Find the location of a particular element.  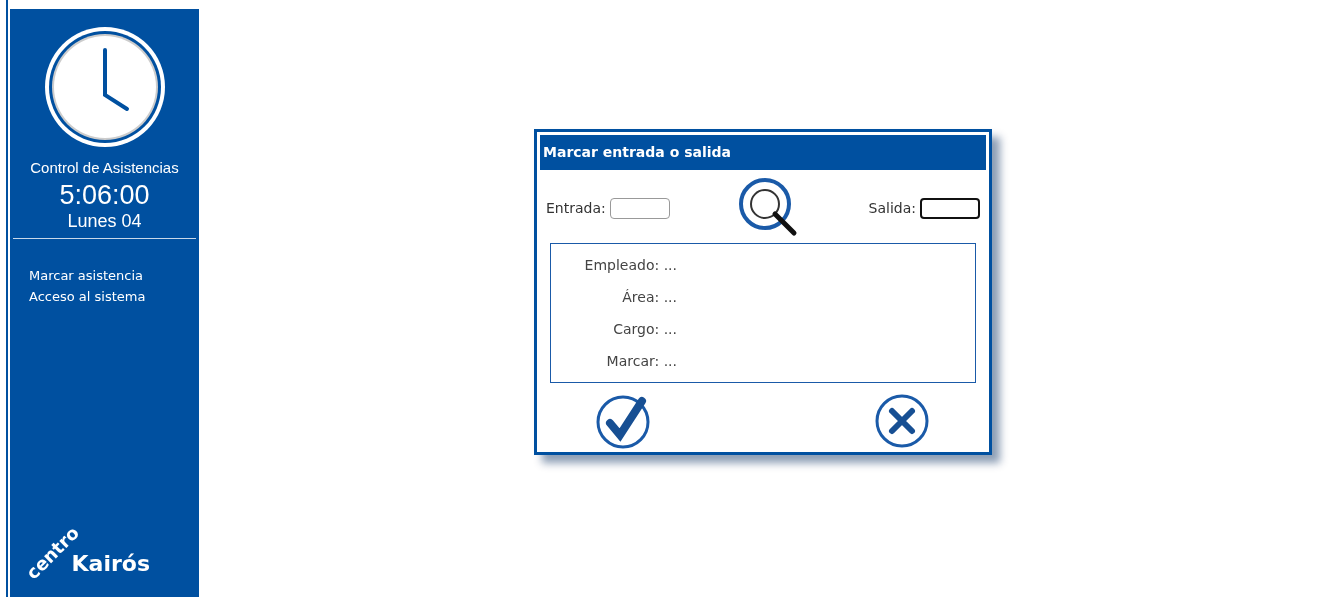

check-icon is located at coordinates (624, 421).